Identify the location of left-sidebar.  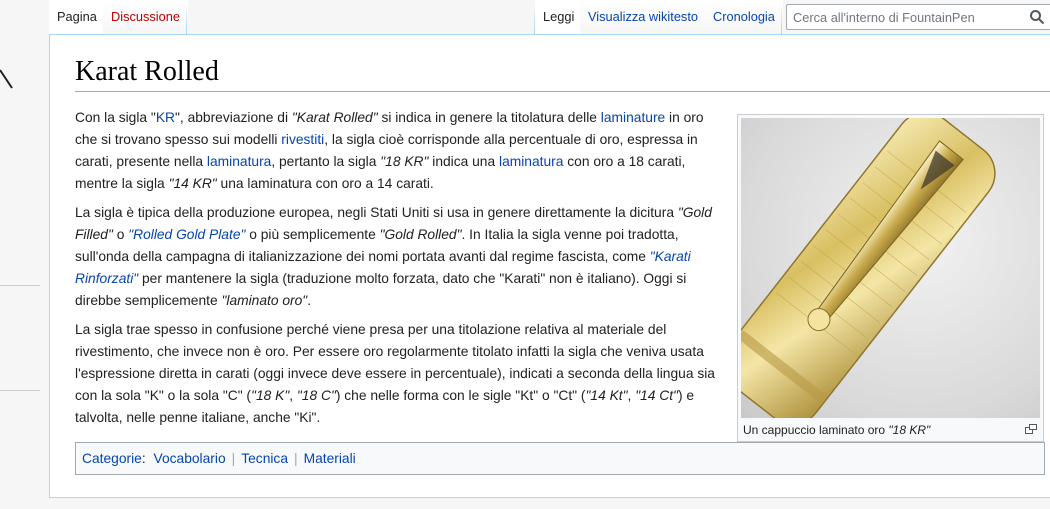
(24, 254).